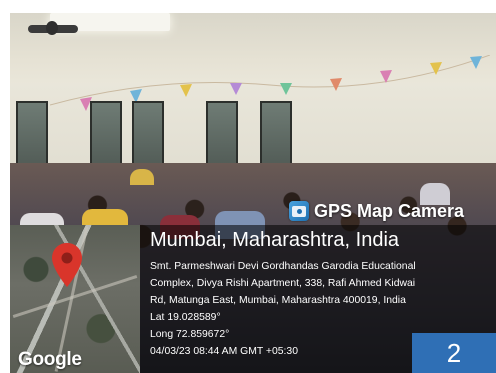  What do you see at coordinates (275, 240) in the screenshot?
I see `location-title: Mumbai, Maharashtra, India` at bounding box center [275, 240].